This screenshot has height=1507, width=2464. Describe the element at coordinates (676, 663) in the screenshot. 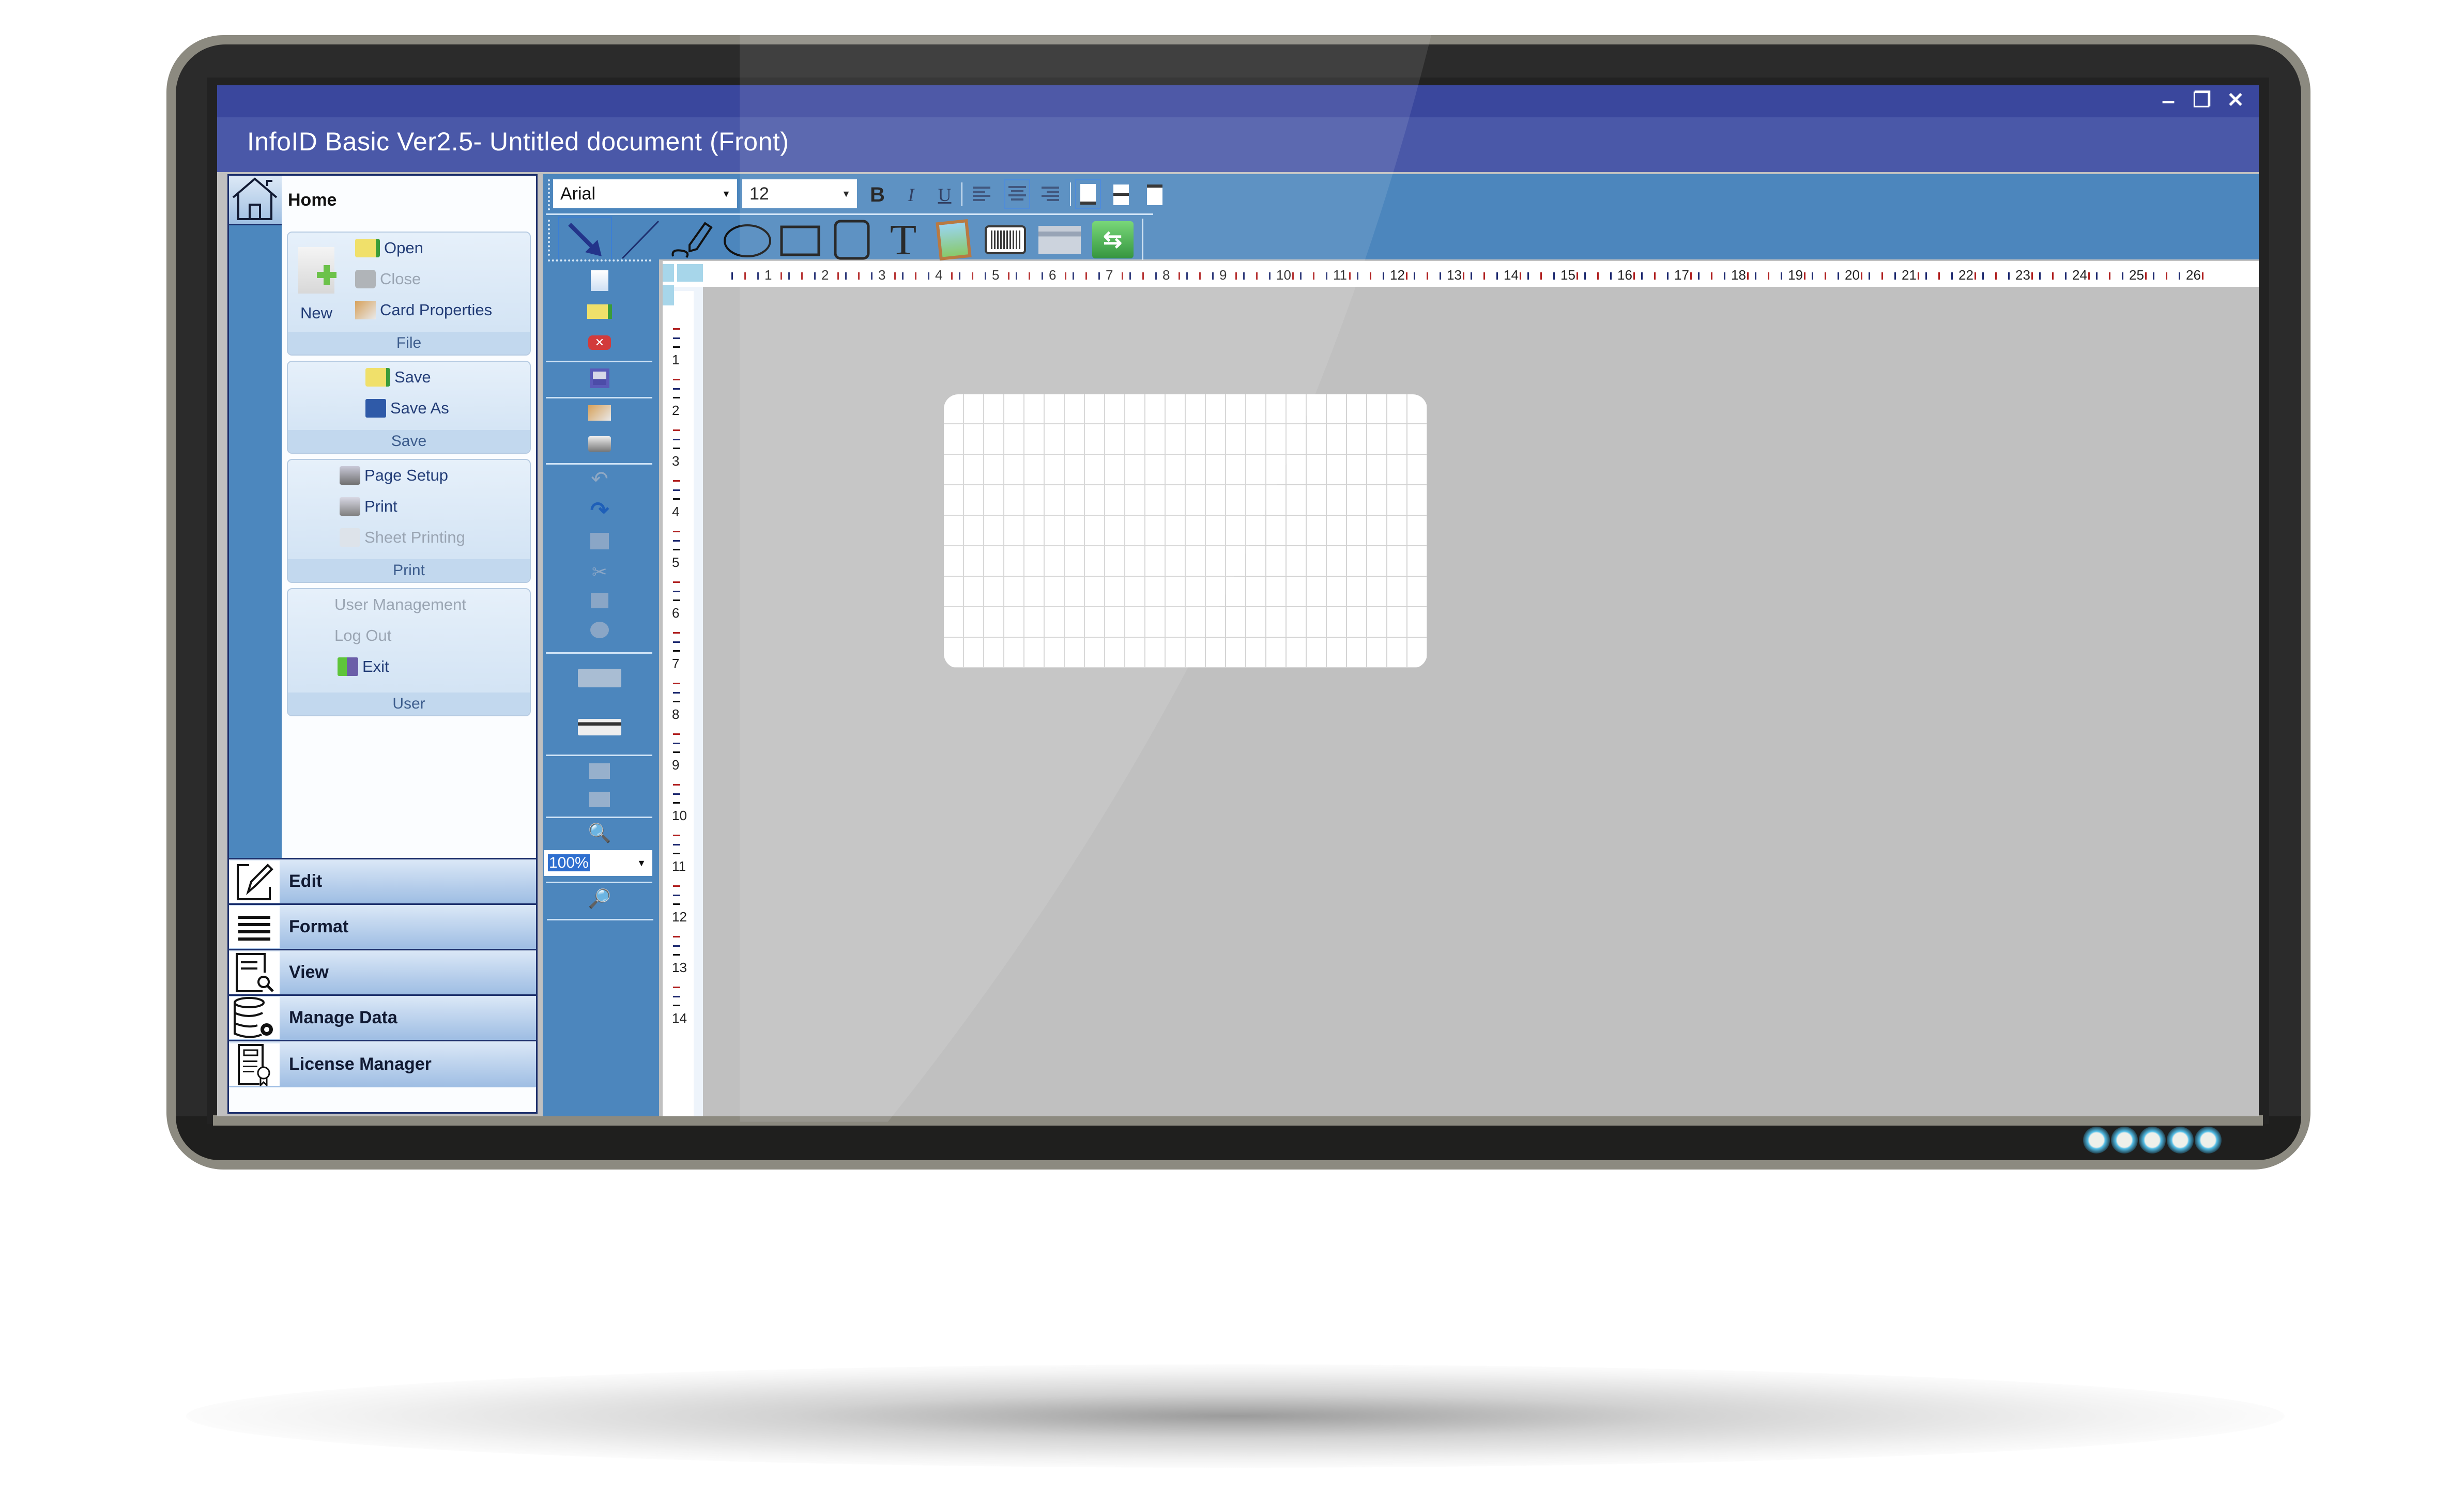

I see `ruler-label: 7` at that location.